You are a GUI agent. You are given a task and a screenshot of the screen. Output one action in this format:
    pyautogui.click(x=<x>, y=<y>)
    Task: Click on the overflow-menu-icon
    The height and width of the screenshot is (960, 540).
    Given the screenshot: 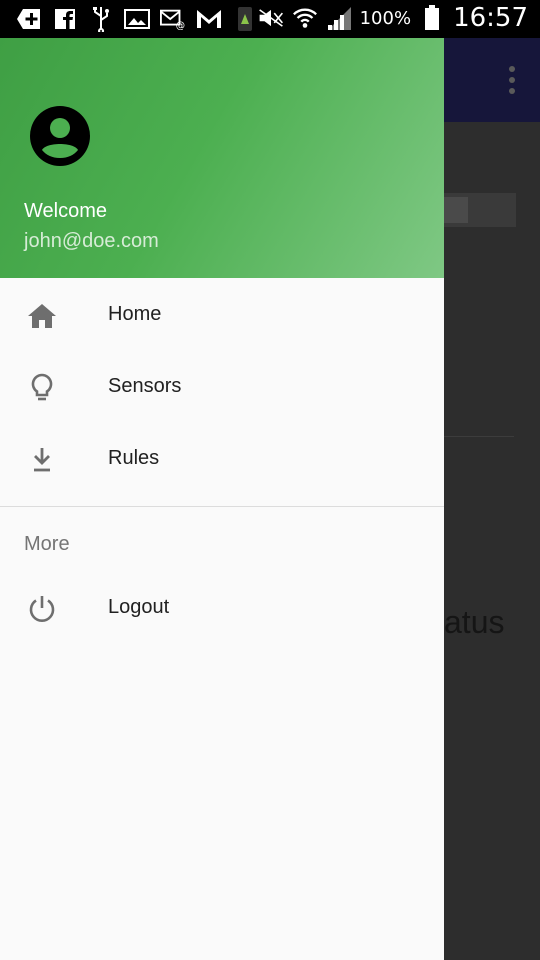 What is the action you would take?
    pyautogui.click(x=512, y=80)
    